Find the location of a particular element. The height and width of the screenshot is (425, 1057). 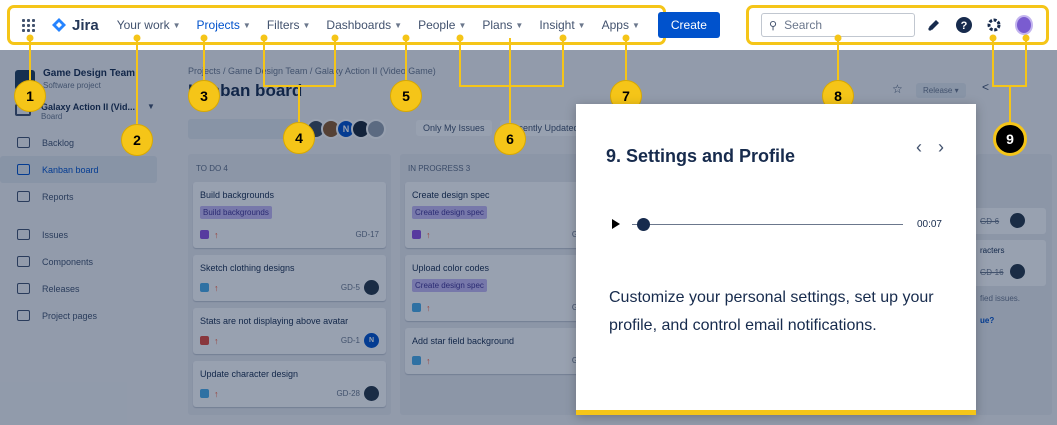

sidebar-item-reports: Reports is located at coordinates (78, 196).